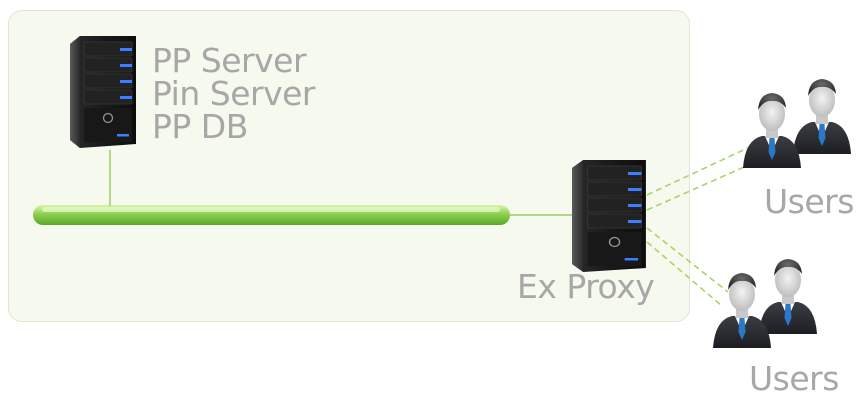  What do you see at coordinates (809, 201) in the screenshot?
I see `users-top-label: Users` at bounding box center [809, 201].